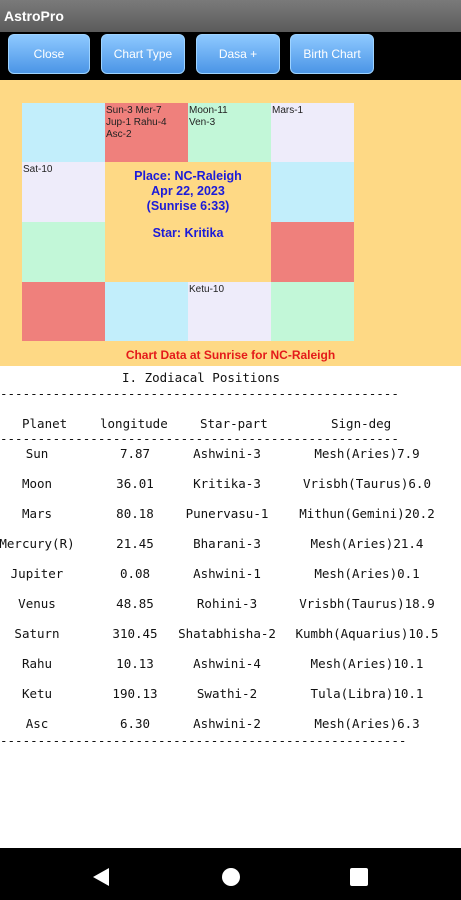 The image size is (461, 900). What do you see at coordinates (367, 453) in the screenshot?
I see `sign-deg-cell: Mesh(Aries)7.9` at bounding box center [367, 453].